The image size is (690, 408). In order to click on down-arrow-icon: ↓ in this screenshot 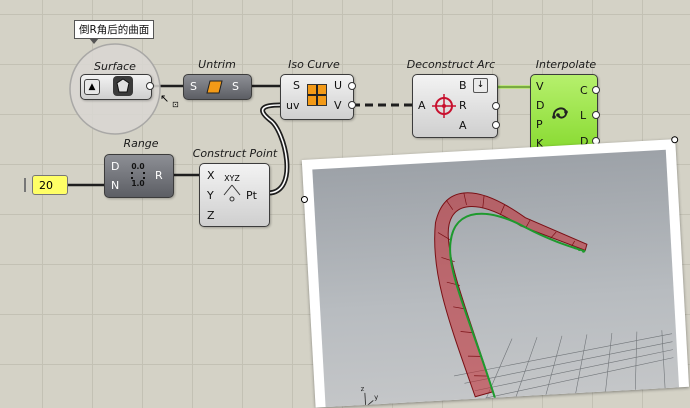, I will do `click(480, 85)`.